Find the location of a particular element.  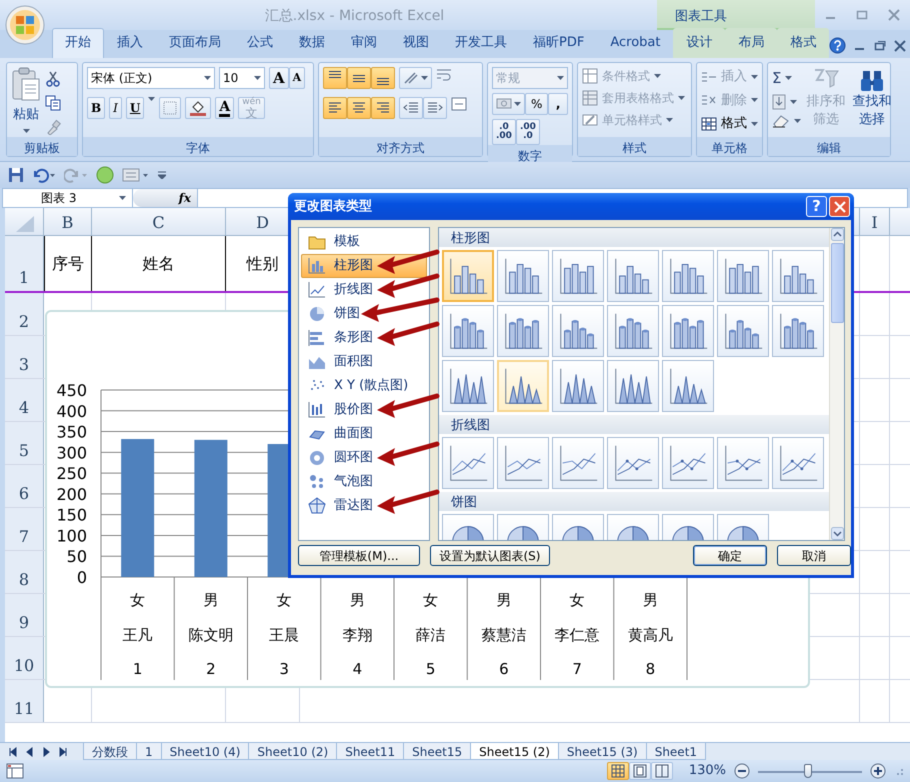

currency-button is located at coordinates (508, 104).